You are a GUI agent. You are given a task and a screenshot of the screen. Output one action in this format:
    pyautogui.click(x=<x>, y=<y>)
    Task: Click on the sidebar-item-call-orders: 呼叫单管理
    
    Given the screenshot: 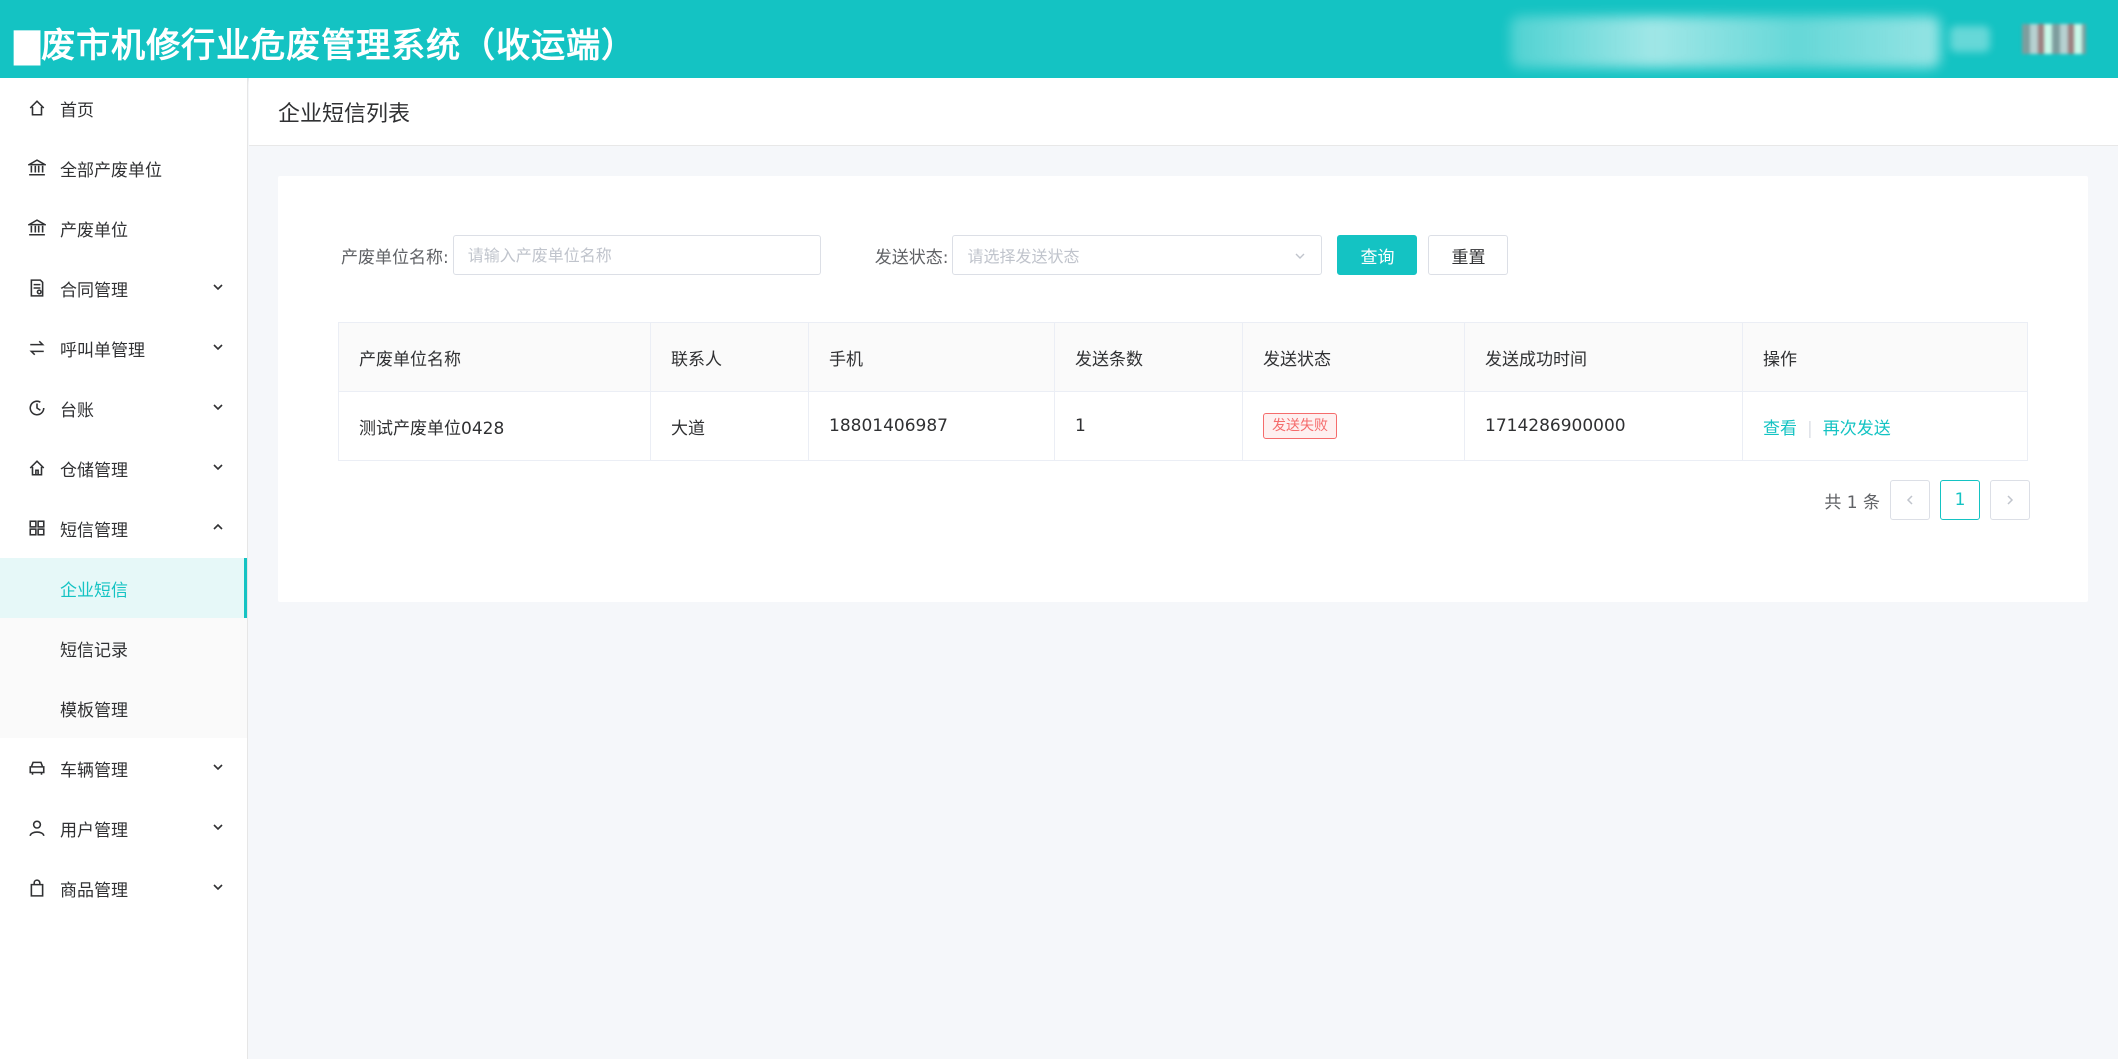 What is the action you would take?
    pyautogui.click(x=123, y=348)
    